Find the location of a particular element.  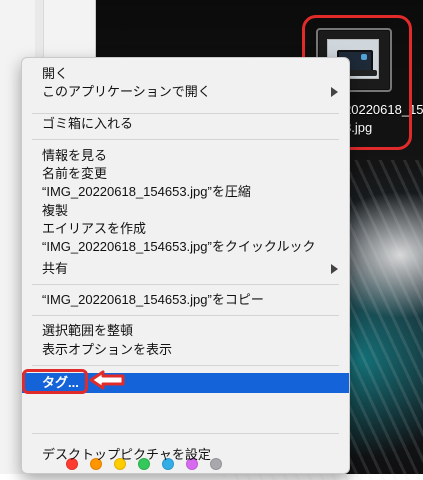

menu-item-label: “IMG_20220618_154653.jpg”をコピー is located at coordinates (153, 299).